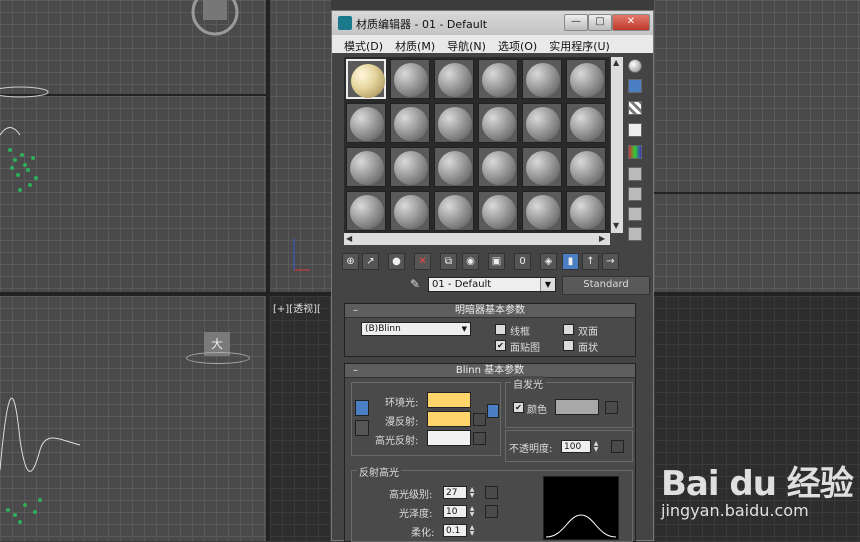 Image resolution: width=860 pixels, height=542 pixels. What do you see at coordinates (362, 428) in the screenshot?
I see `lock-diffuse-specular-icon` at bounding box center [362, 428].